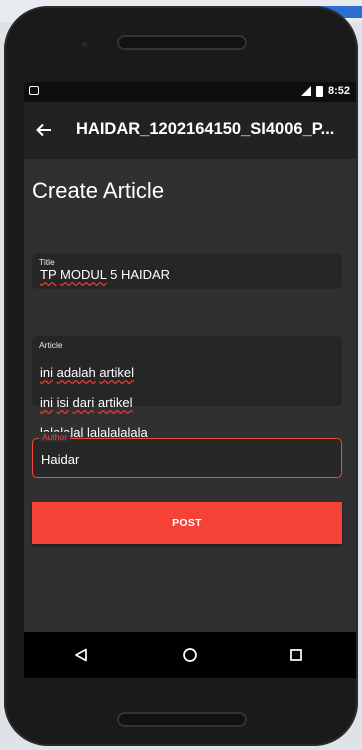 This screenshot has width=362, height=750. What do you see at coordinates (105, 274) in the screenshot?
I see `title-value: TP MODUL 5 HAIDAR` at bounding box center [105, 274].